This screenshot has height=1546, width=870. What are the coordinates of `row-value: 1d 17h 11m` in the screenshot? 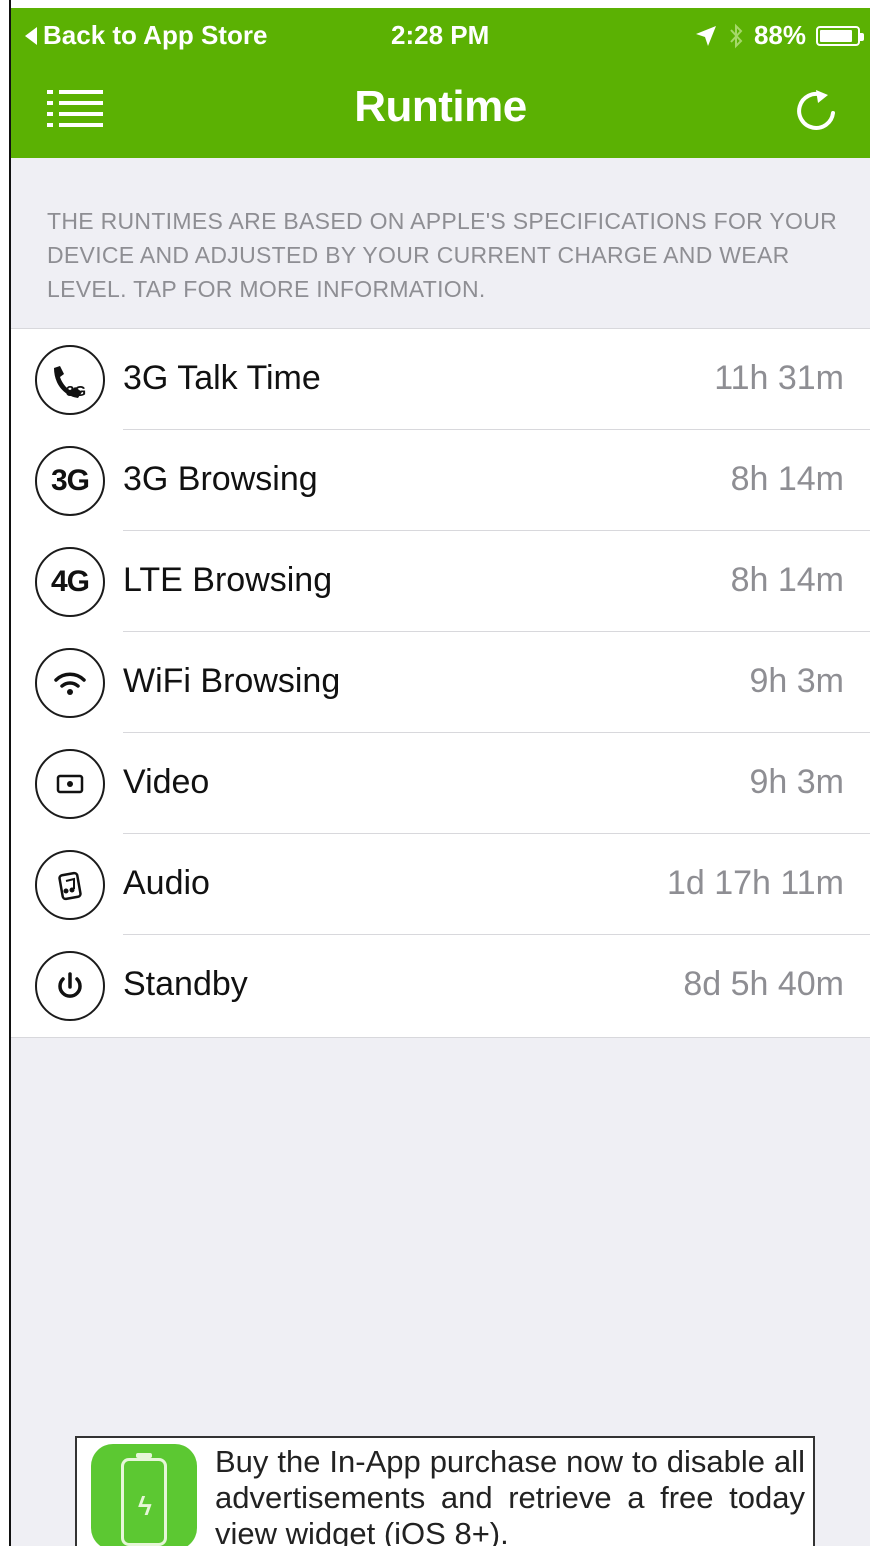 It's located at (755, 883).